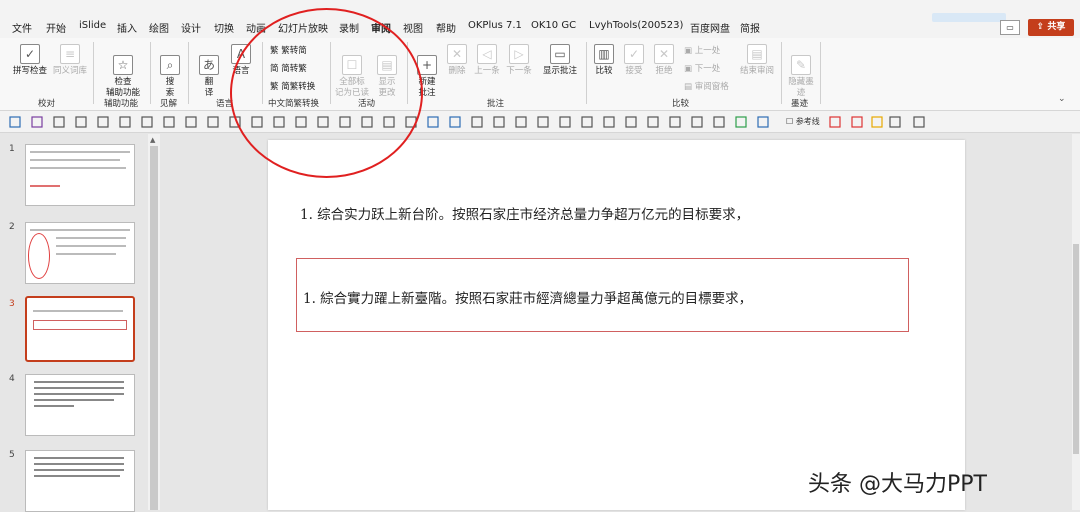  Describe the element at coordinates (92, 25) in the screenshot. I see `menu-islide: iSlide` at that location.